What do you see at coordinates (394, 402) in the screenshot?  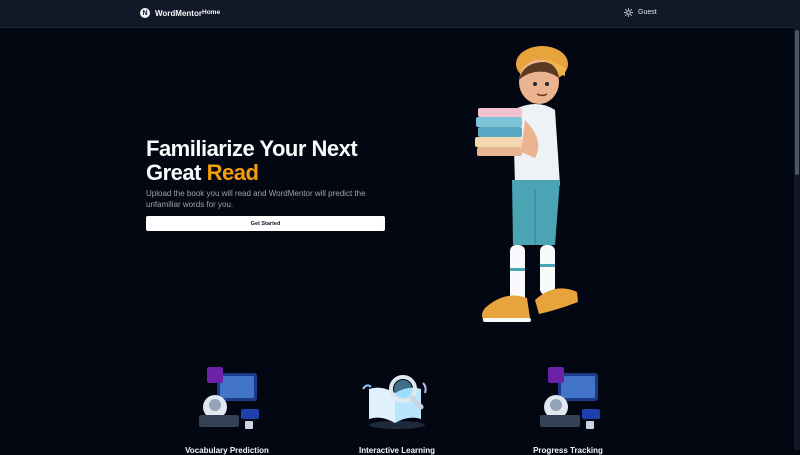 I see `book-magnifier-icon` at bounding box center [394, 402].